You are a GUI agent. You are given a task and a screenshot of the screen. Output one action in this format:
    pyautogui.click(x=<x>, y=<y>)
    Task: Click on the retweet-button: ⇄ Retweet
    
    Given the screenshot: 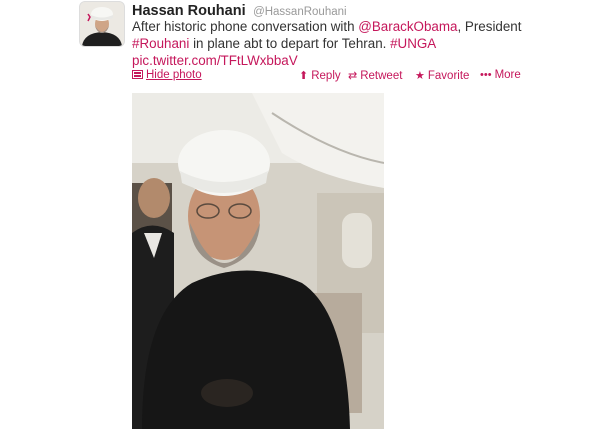 What is the action you would take?
    pyautogui.click(x=375, y=75)
    